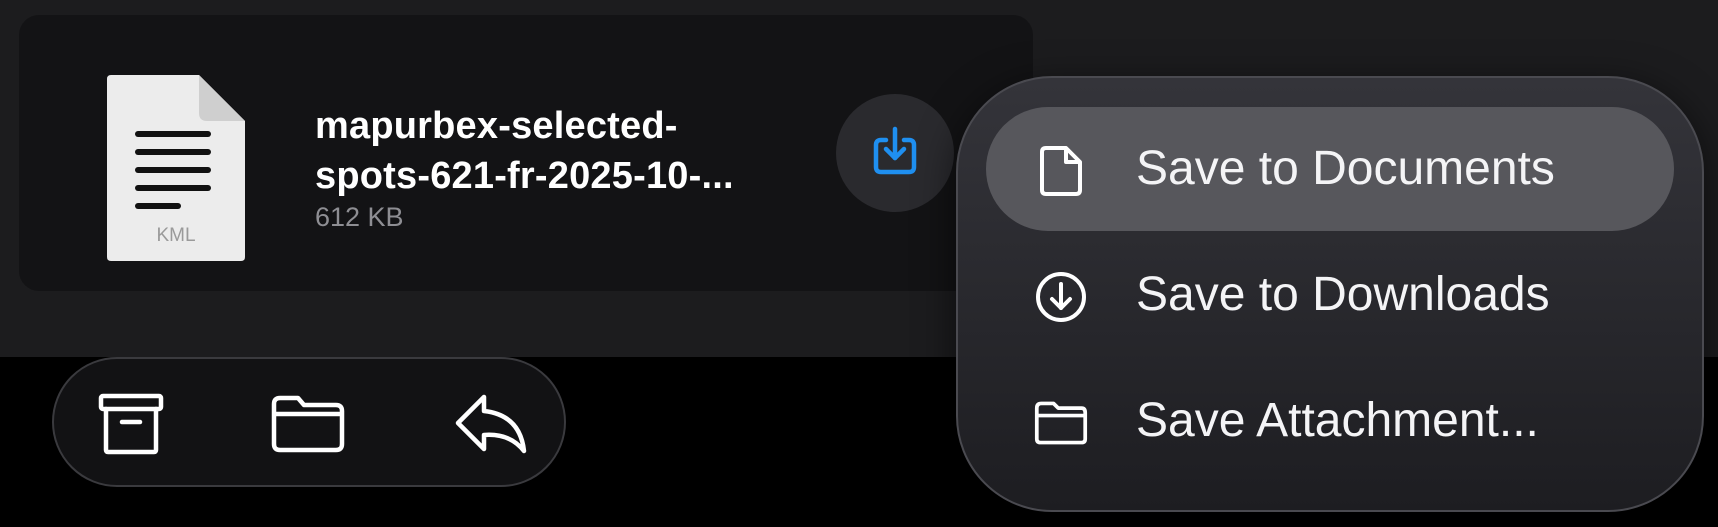 The width and height of the screenshot is (1718, 527). I want to click on download-circle-icon, so click(1061, 297).